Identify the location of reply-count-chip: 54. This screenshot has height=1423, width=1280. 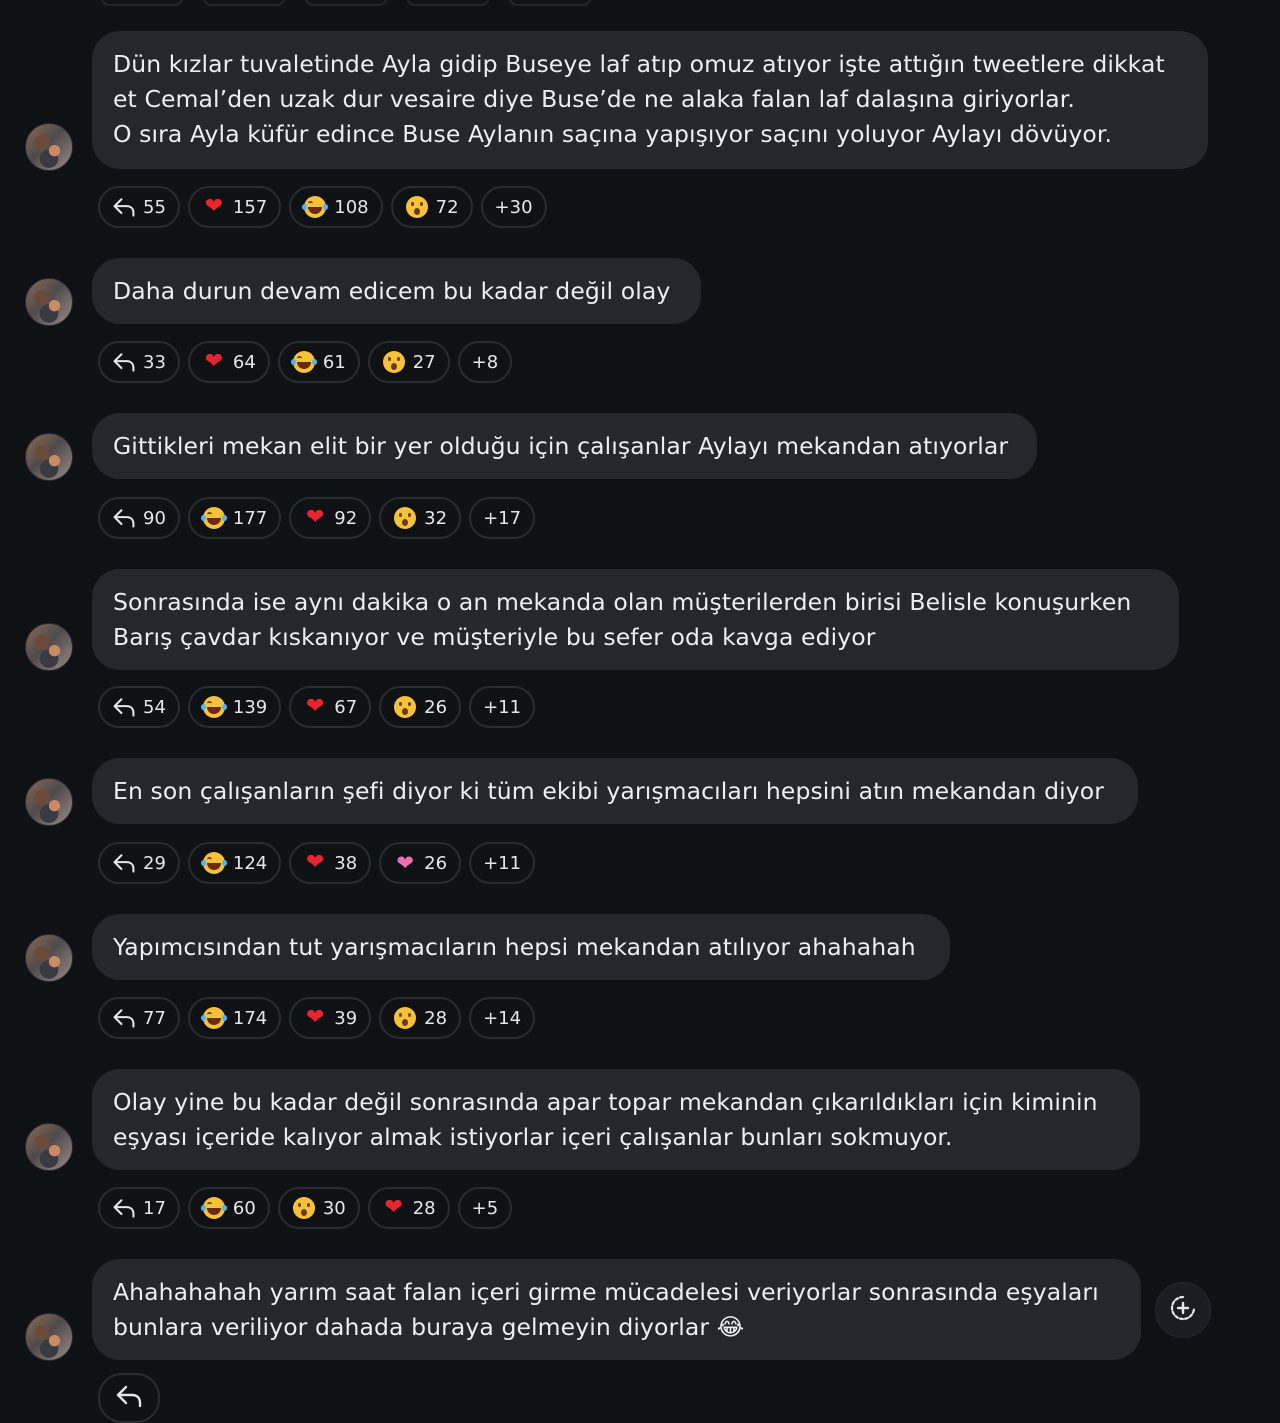
(139, 707).